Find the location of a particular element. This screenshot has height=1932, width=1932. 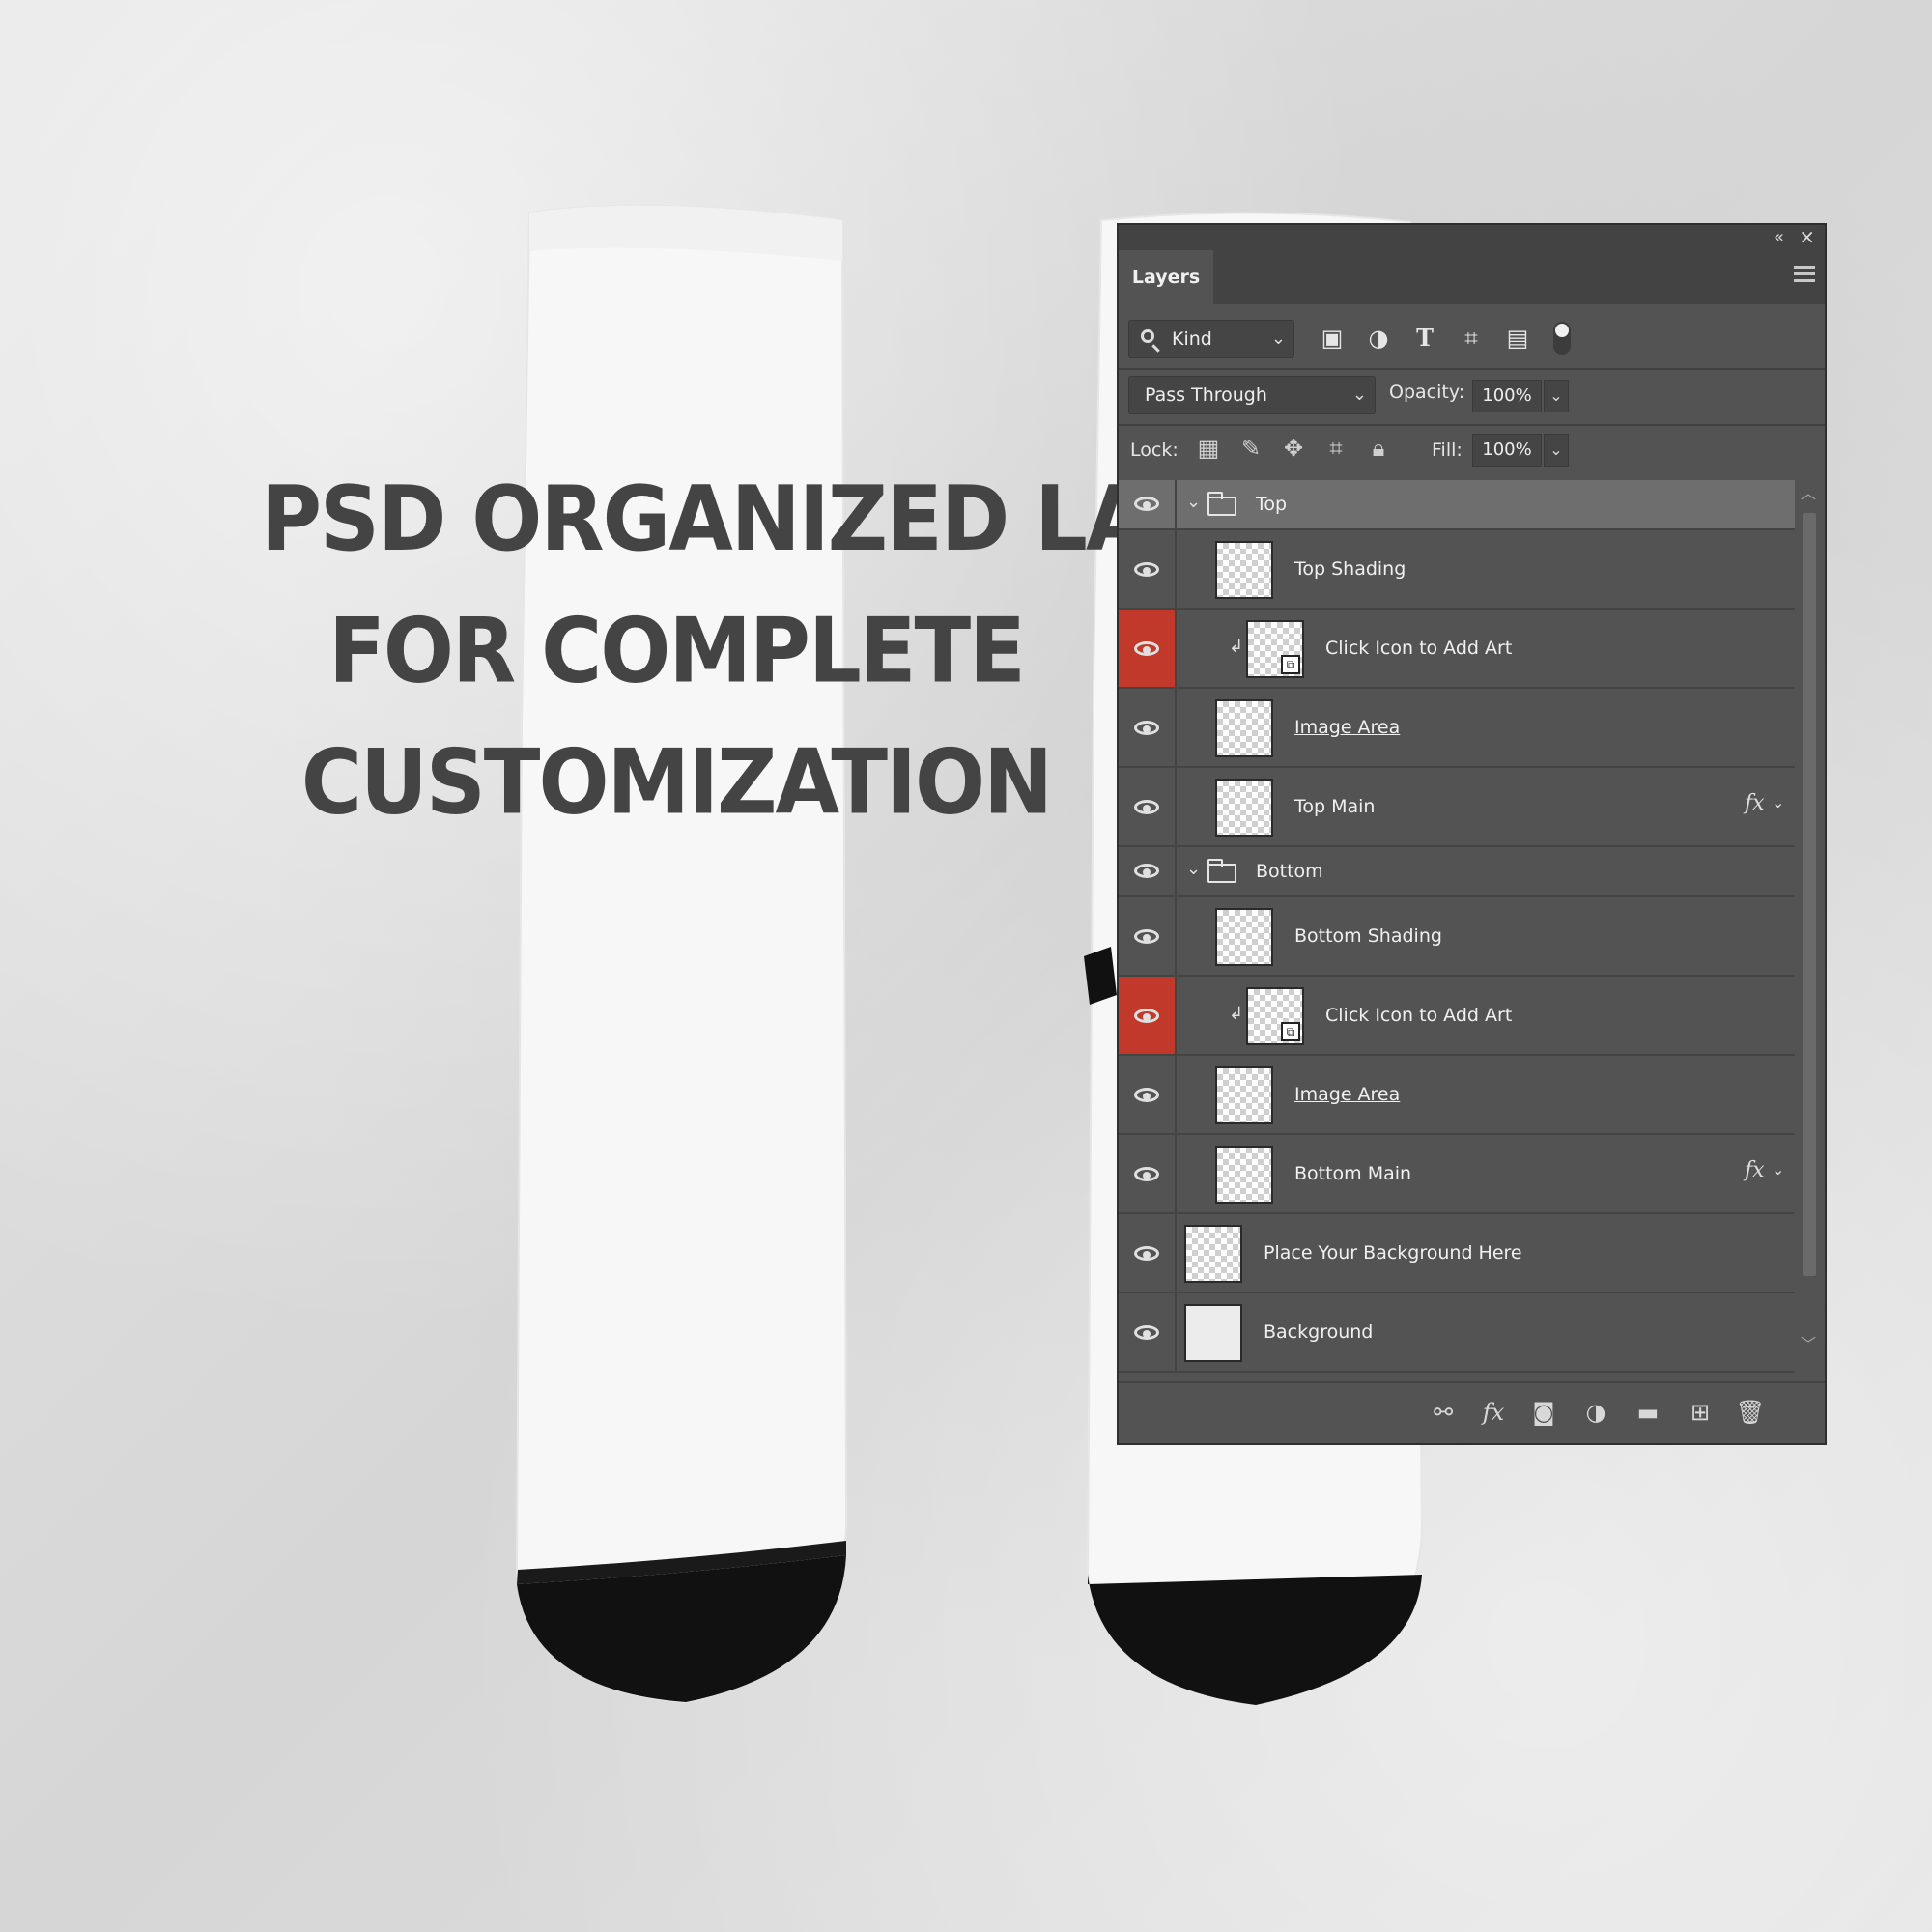

delete-layer-icon: 🗑︎ is located at coordinates (1750, 1412).